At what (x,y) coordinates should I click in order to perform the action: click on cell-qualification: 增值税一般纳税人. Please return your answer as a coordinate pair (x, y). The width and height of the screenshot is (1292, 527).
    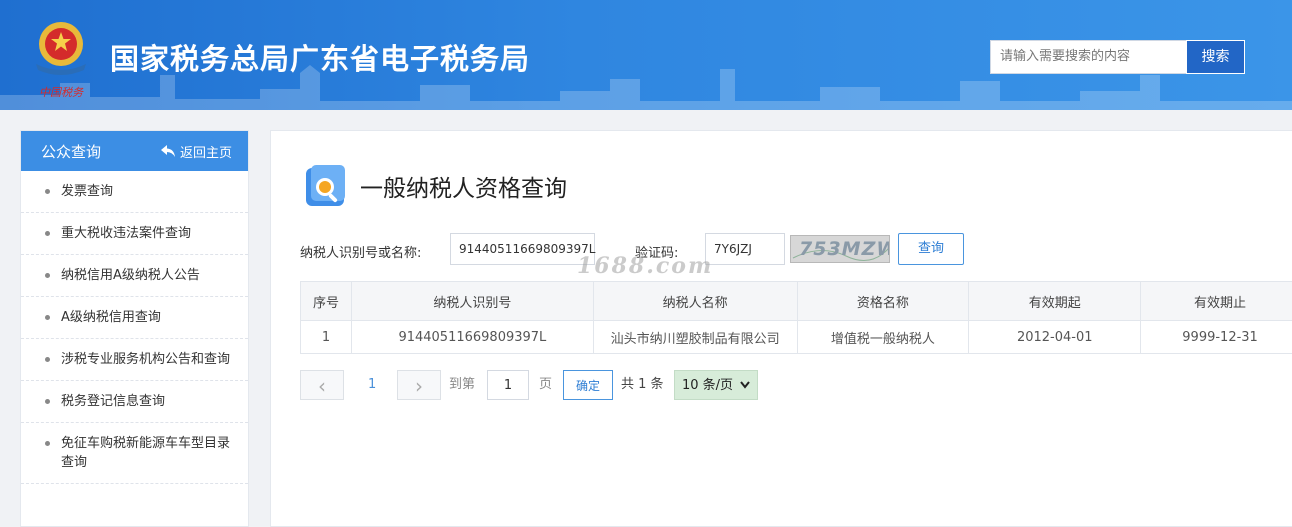
    Looking at the image, I should click on (883, 337).